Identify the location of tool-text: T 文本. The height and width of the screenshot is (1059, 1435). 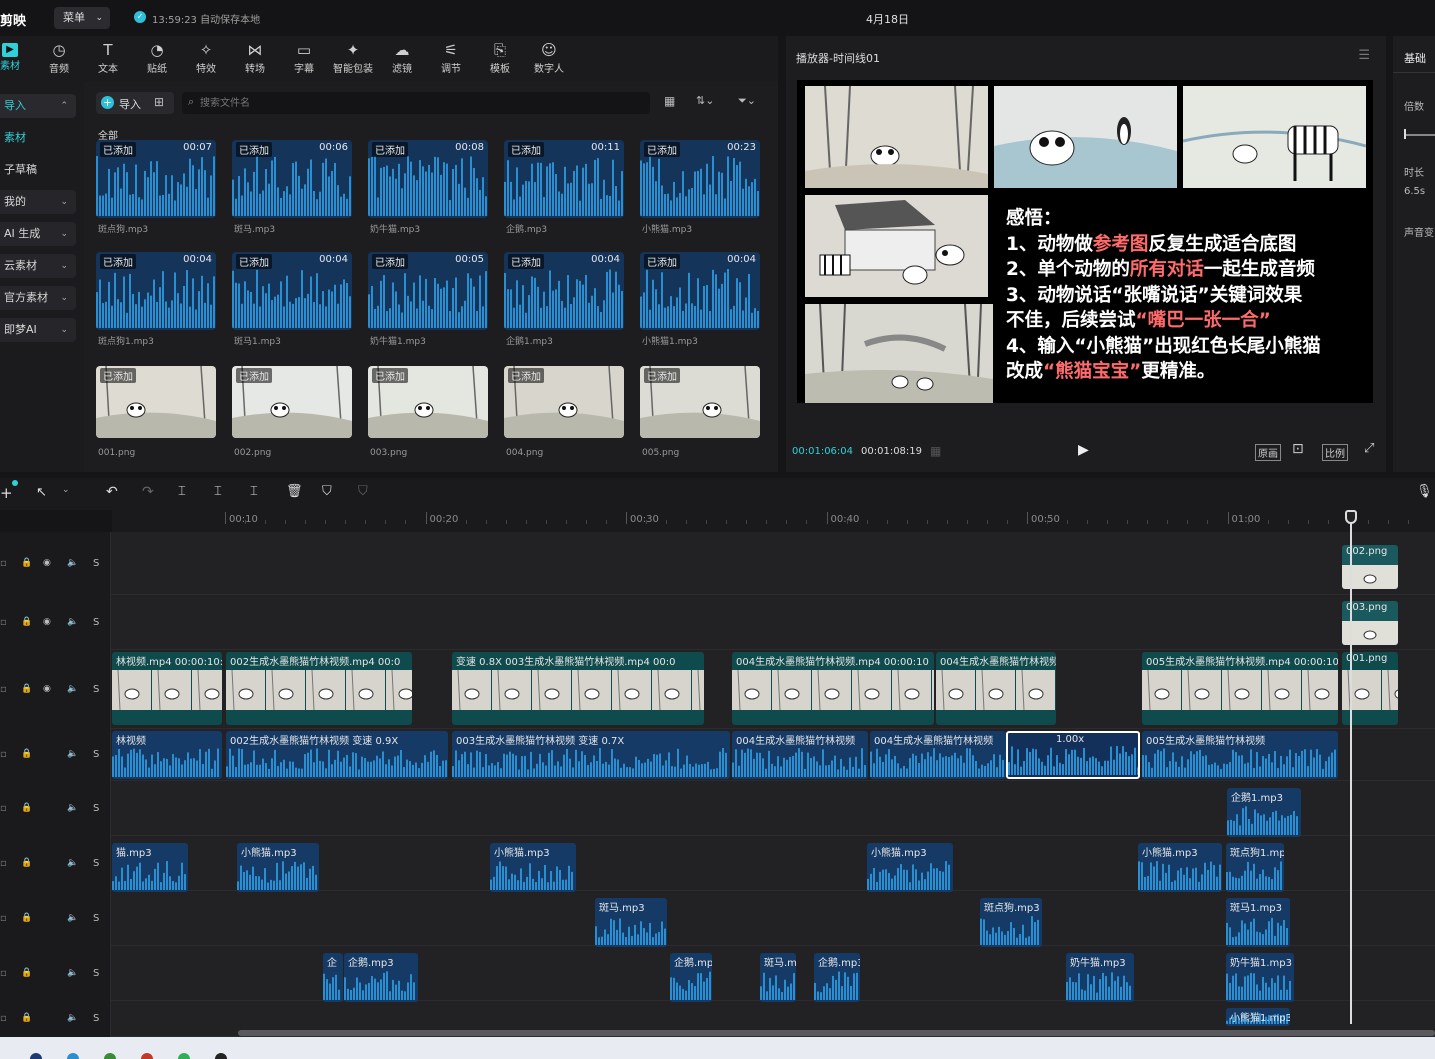
(108, 57).